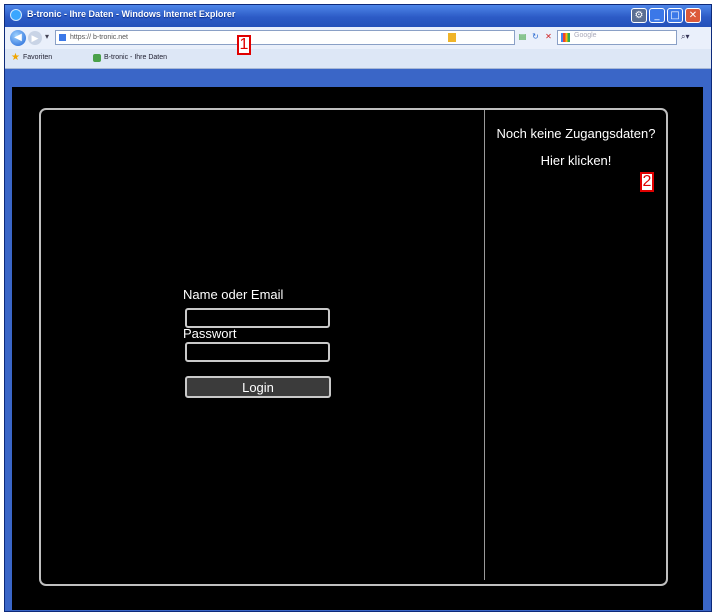  What do you see at coordinates (37, 57) in the screenshot?
I see `favorites-button: Favoriten` at bounding box center [37, 57].